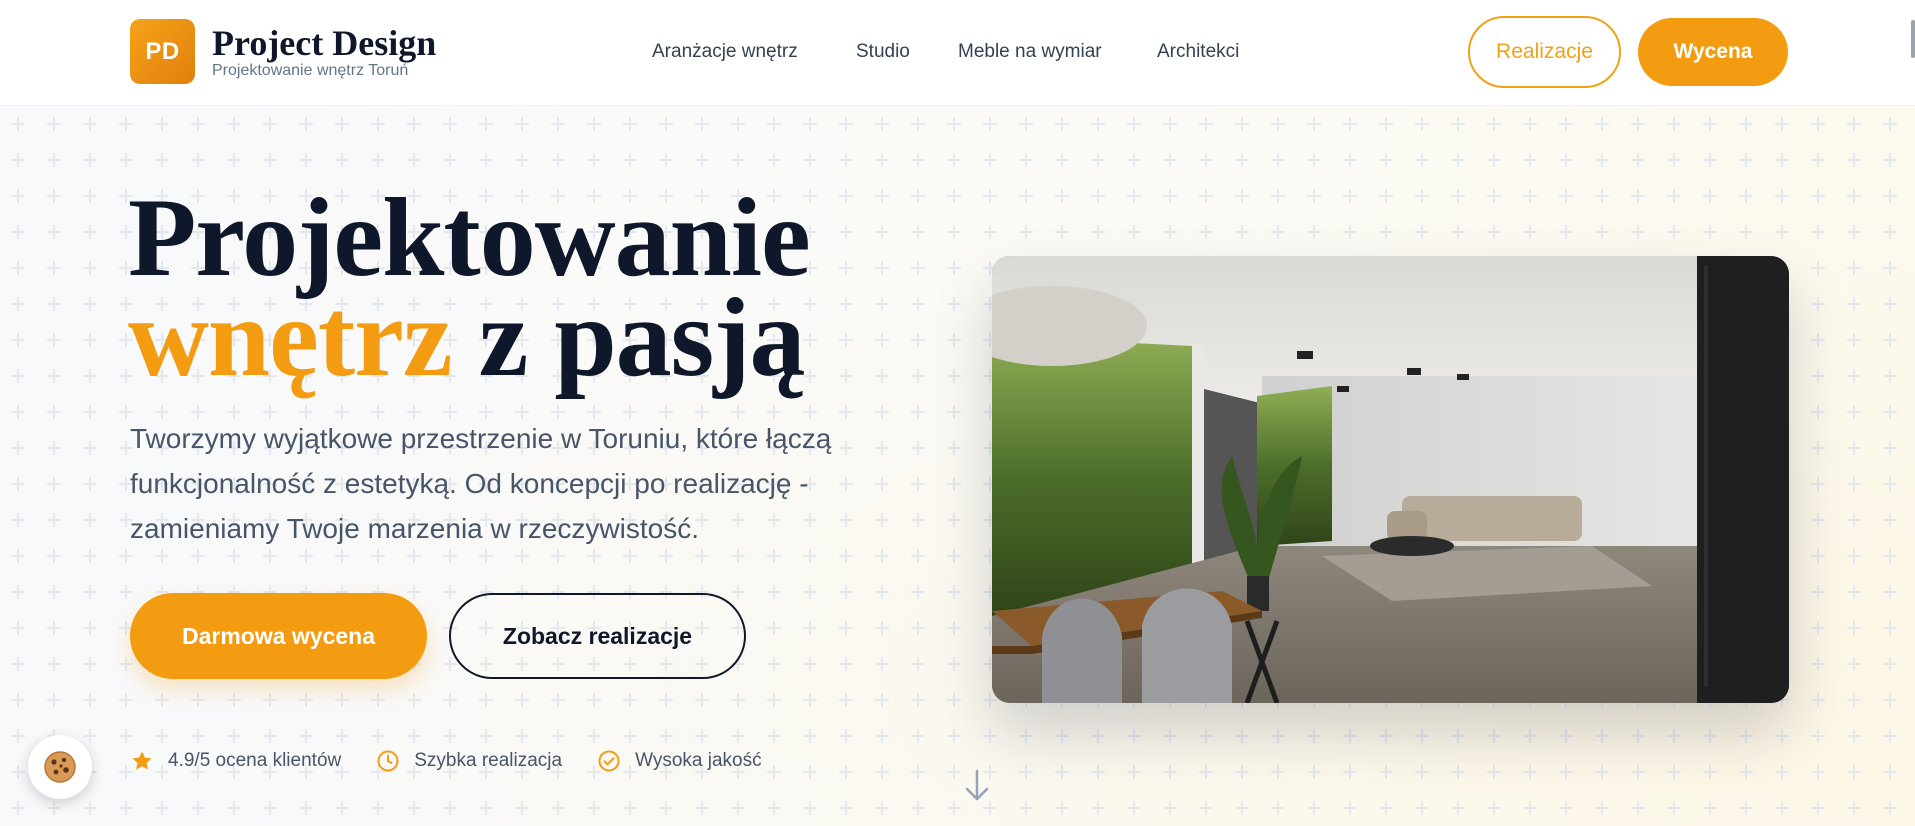  What do you see at coordinates (255, 760) in the screenshot?
I see `feature-label: 4.9/5 ocena klientów` at bounding box center [255, 760].